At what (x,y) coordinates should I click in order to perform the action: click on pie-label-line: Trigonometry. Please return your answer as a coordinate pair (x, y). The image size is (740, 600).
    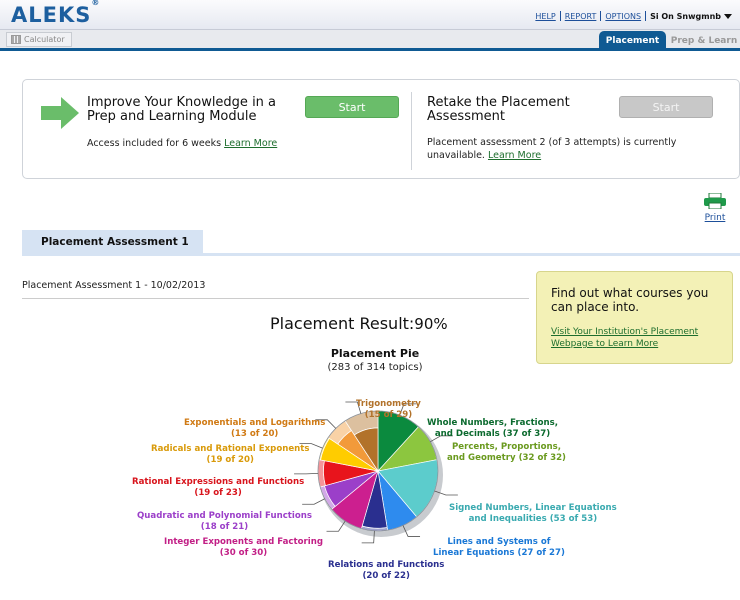
    Looking at the image, I should click on (388, 404).